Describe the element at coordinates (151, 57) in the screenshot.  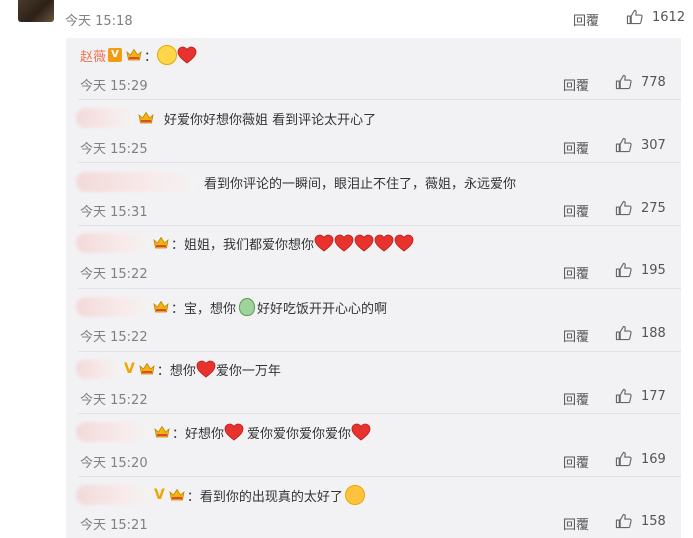
I see `reply-text: ：` at that location.